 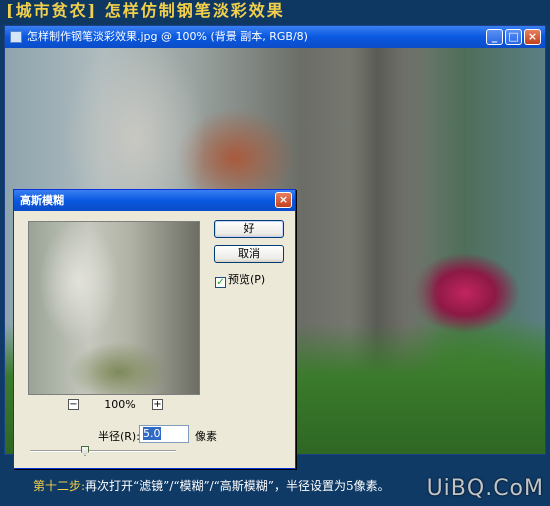 What do you see at coordinates (220, 282) in the screenshot?
I see `checkmark-icon: ✓` at bounding box center [220, 282].